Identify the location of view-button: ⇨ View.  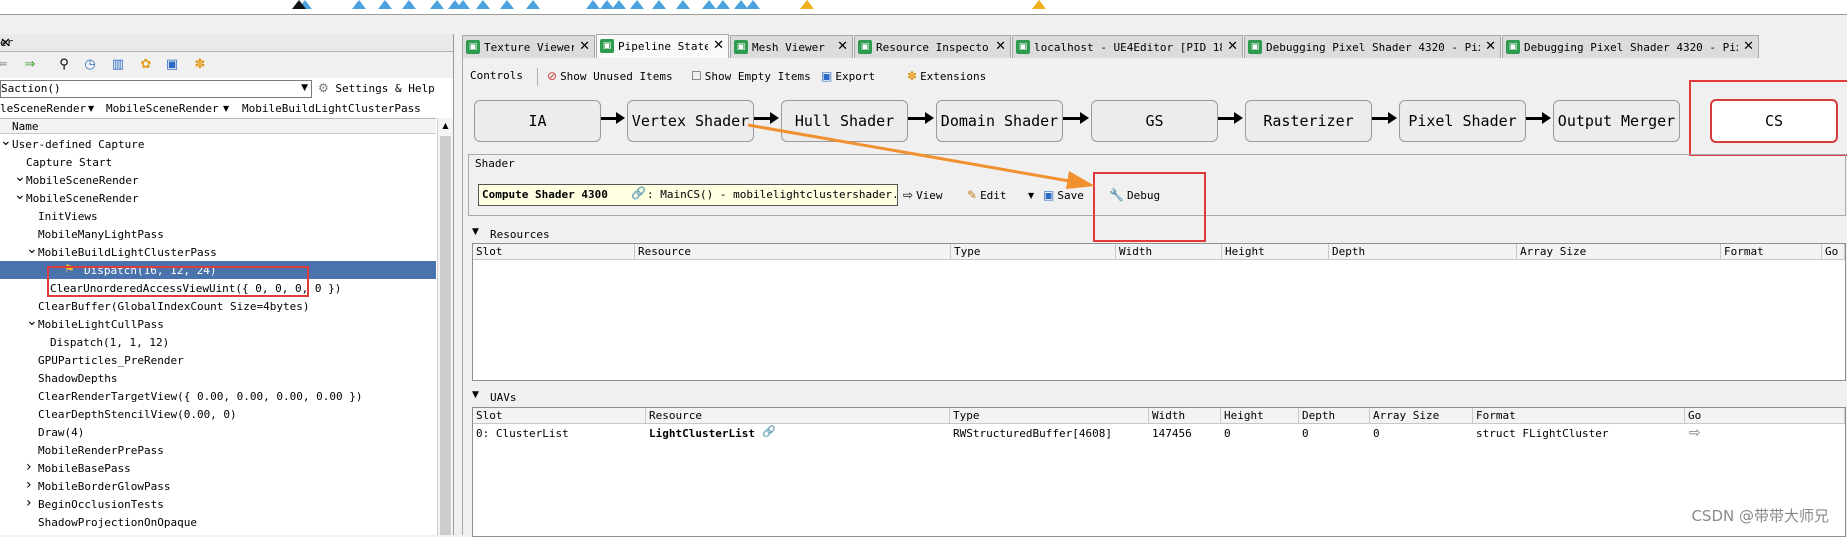
(923, 195).